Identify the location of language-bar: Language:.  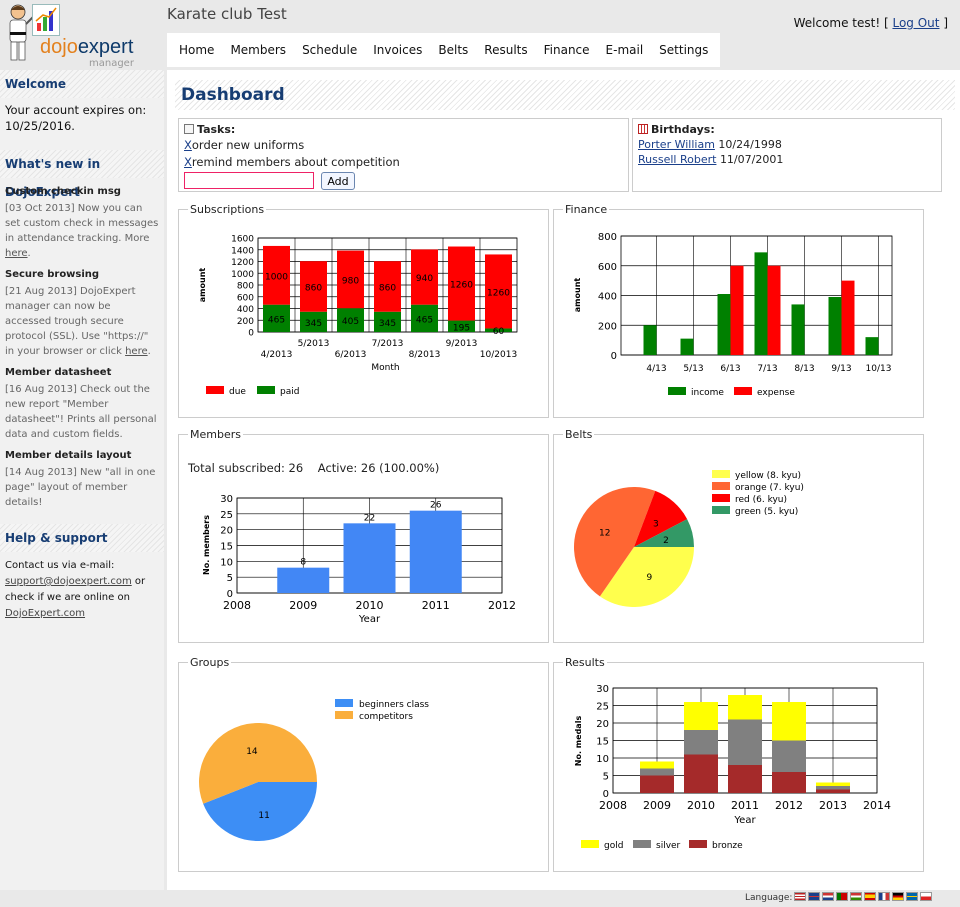
(839, 898).